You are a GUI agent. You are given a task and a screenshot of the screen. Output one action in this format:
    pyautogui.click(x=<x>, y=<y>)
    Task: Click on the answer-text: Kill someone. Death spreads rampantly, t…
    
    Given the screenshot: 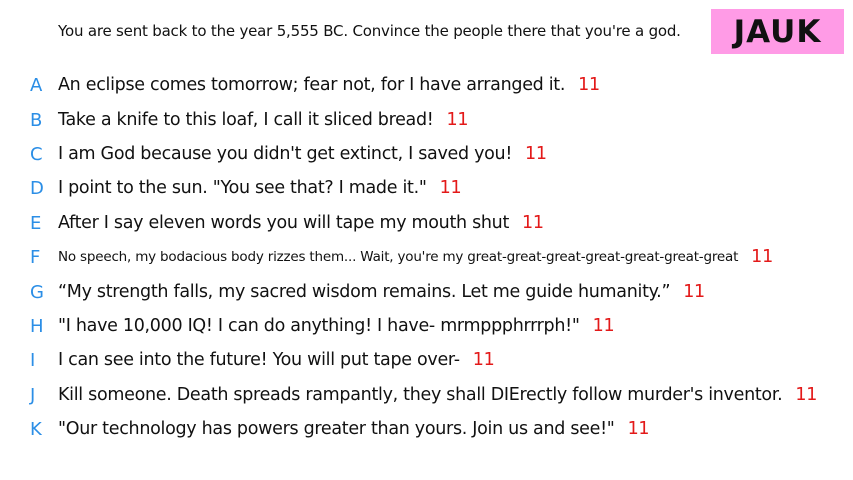 What is the action you would take?
    pyautogui.click(x=420, y=395)
    